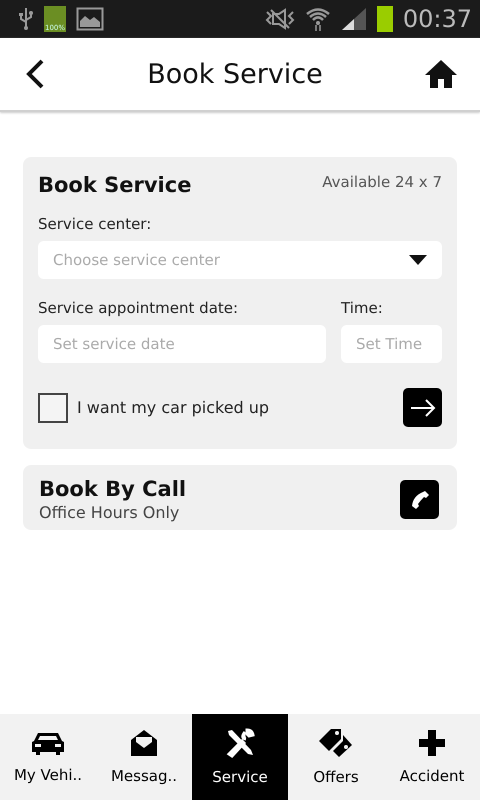 This screenshot has height=800, width=480. What do you see at coordinates (382, 182) in the screenshot?
I see `availability-text: Available 24 x 7` at bounding box center [382, 182].